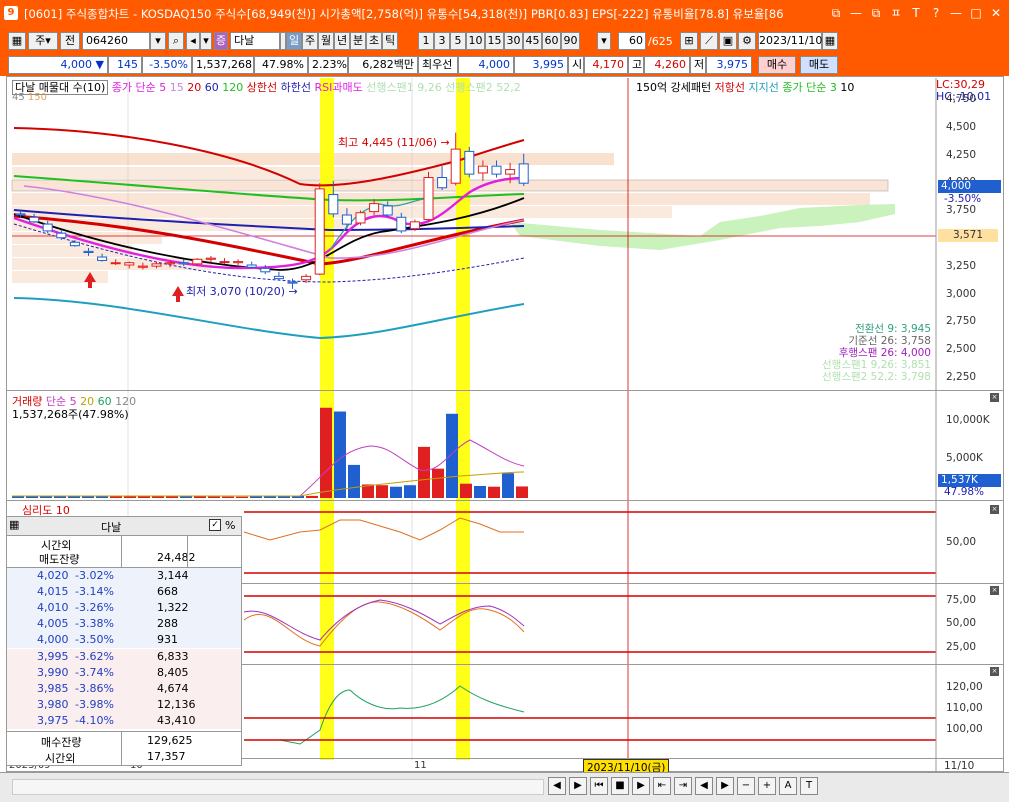 The height and width of the screenshot is (802, 1009). I want to click on legend-ma-150: 150, so click(37, 97).